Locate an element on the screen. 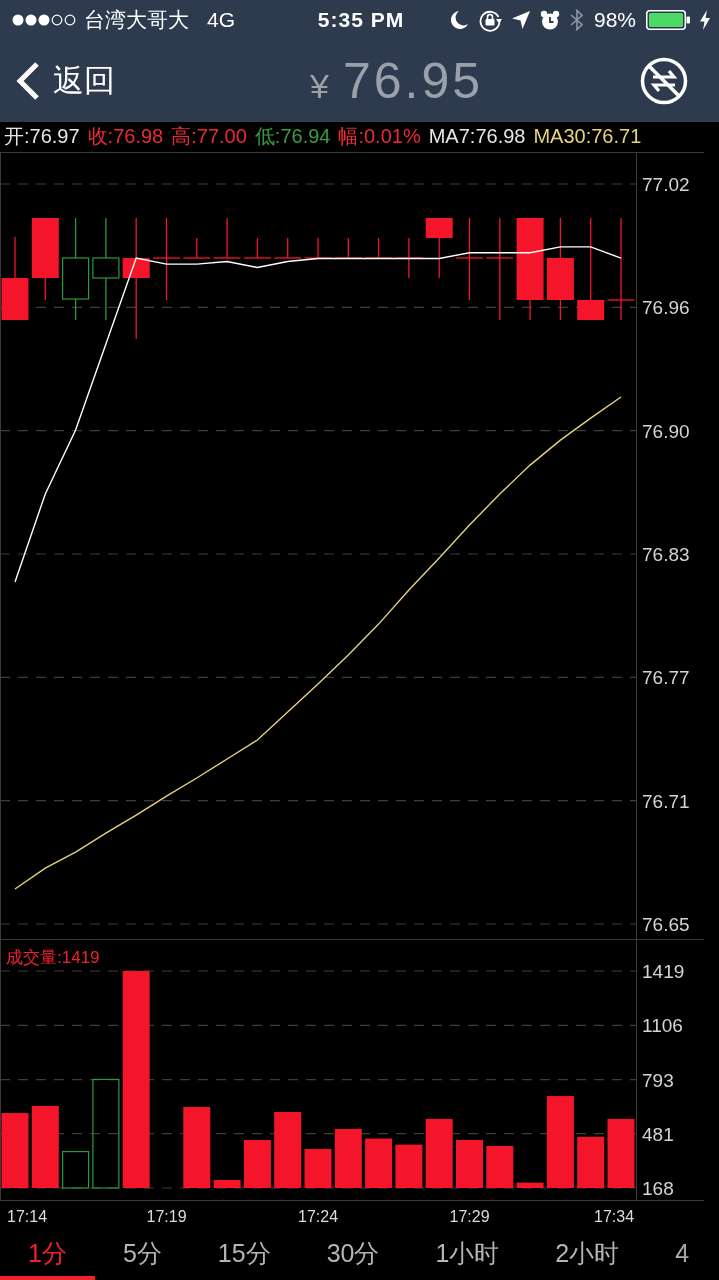 Image resolution: width=719 pixels, height=1280 pixels. time-axis-label: 17:14 is located at coordinates (27, 1216).